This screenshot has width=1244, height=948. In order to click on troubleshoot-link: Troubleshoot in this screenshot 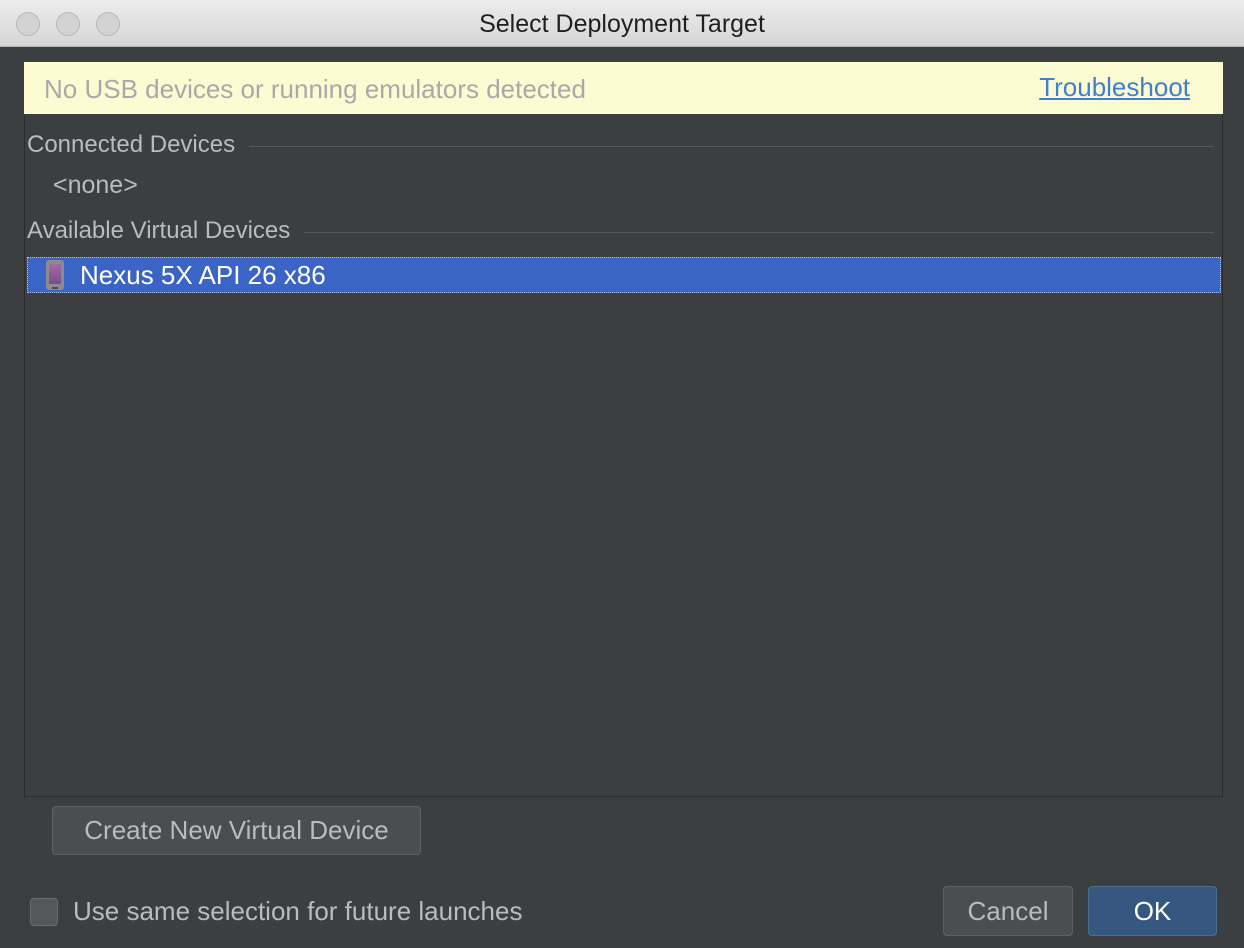, I will do `click(1114, 87)`.